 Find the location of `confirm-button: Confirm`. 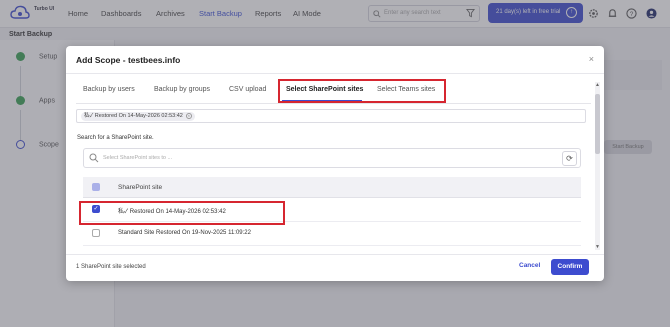

confirm-button: Confirm is located at coordinates (570, 267).